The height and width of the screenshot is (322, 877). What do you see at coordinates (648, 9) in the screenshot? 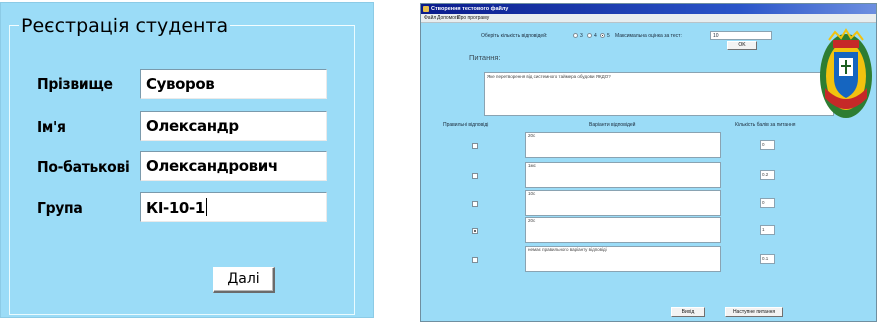
I see `title-bar: Створення тестового файлу` at bounding box center [648, 9].